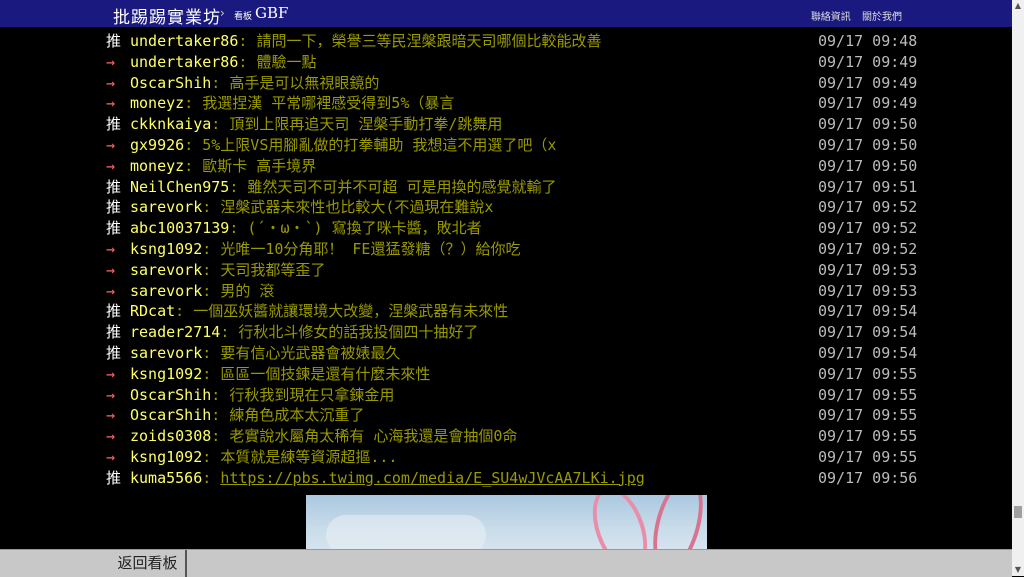  I want to click on site-brand: 批踢踢實業坊, so click(167, 15).